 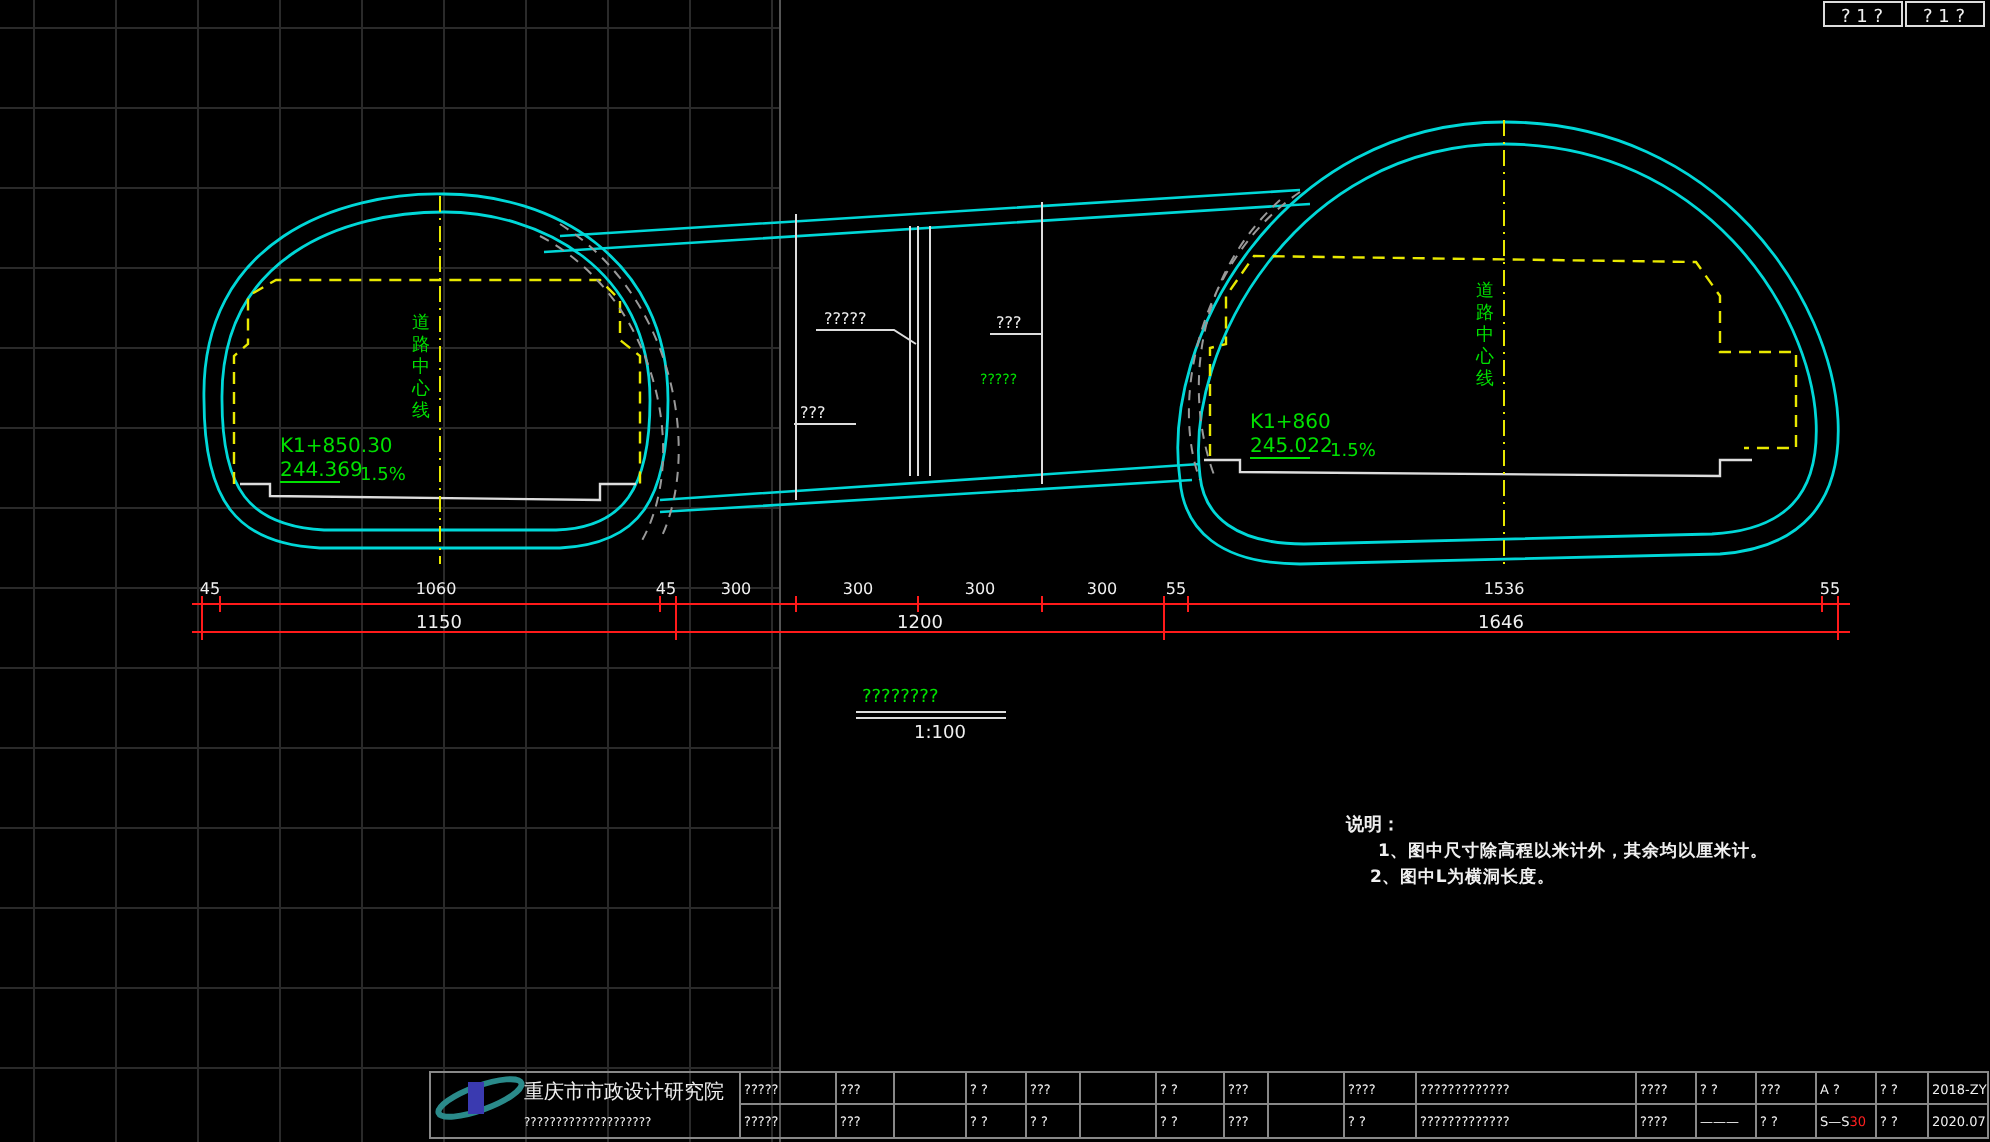 I want to click on callout-label: ?????, so click(x=845, y=319).